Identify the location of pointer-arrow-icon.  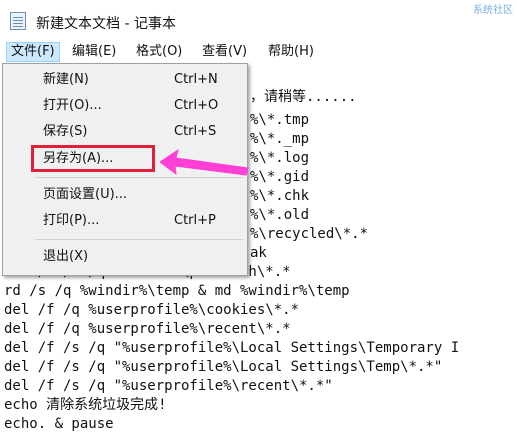
(204, 162).